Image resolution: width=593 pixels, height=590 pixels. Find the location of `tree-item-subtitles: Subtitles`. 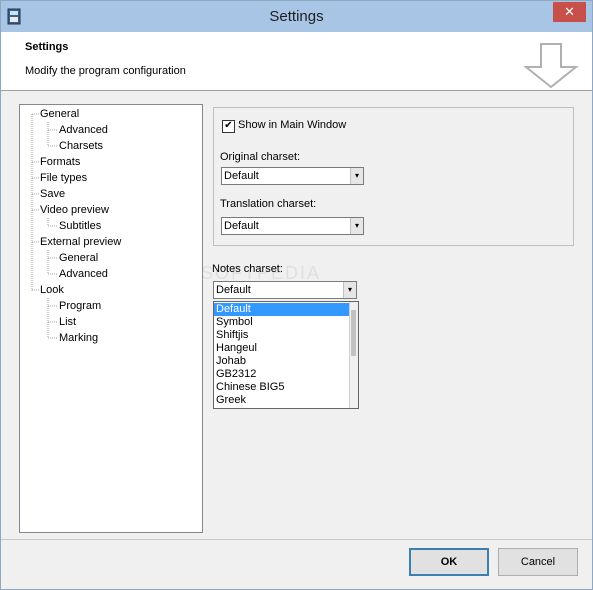

tree-item-subtitles: Subtitles is located at coordinates (80, 226).